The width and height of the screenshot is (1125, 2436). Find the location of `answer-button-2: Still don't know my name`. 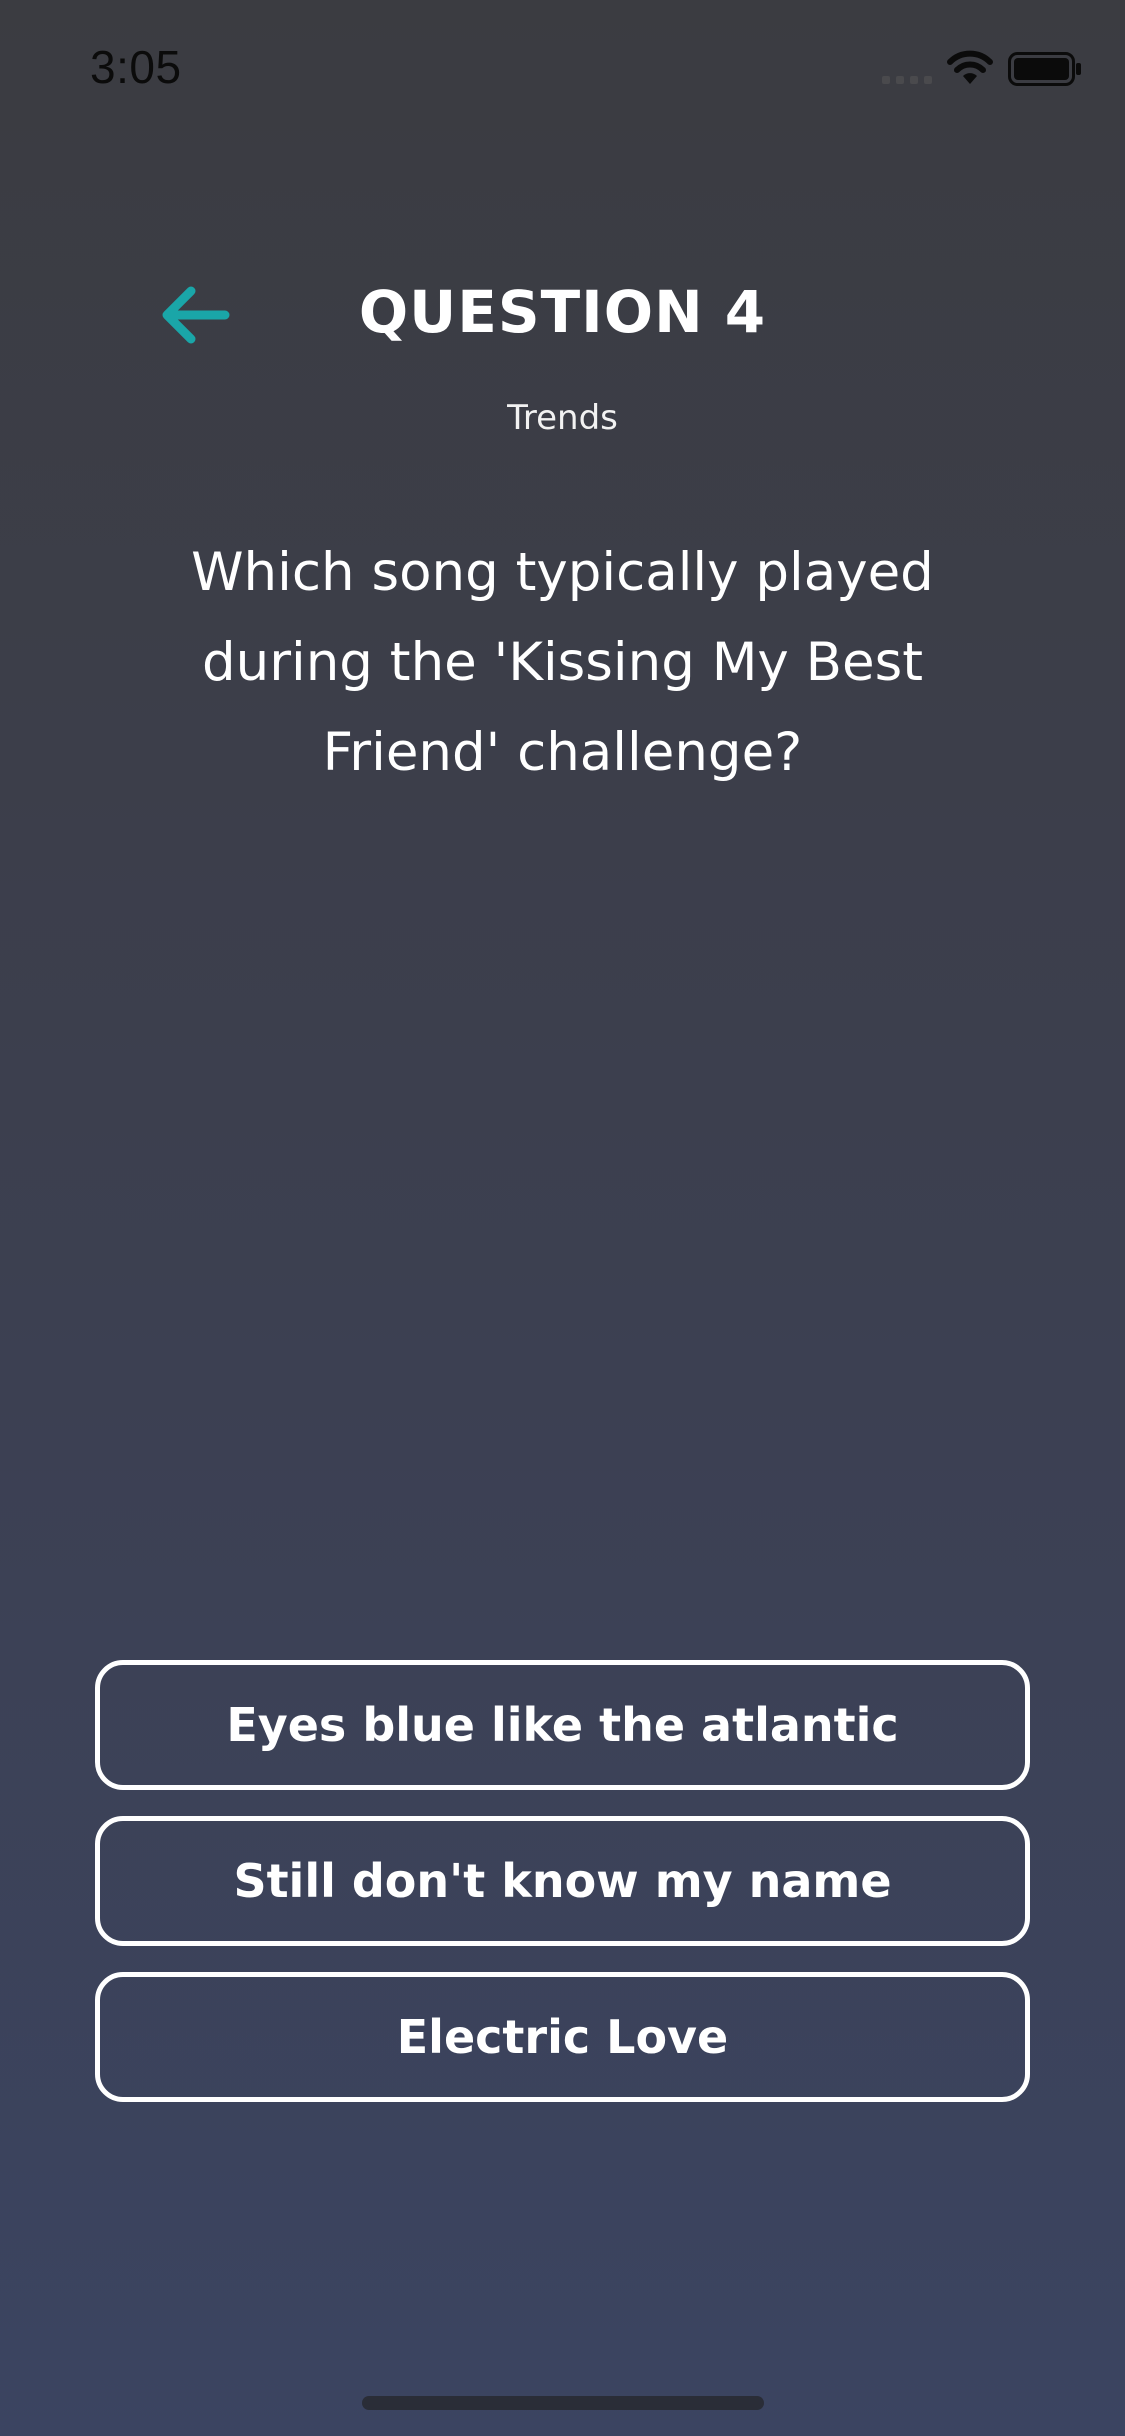

answer-button-2: Still don't know my name is located at coordinates (562, 1881).